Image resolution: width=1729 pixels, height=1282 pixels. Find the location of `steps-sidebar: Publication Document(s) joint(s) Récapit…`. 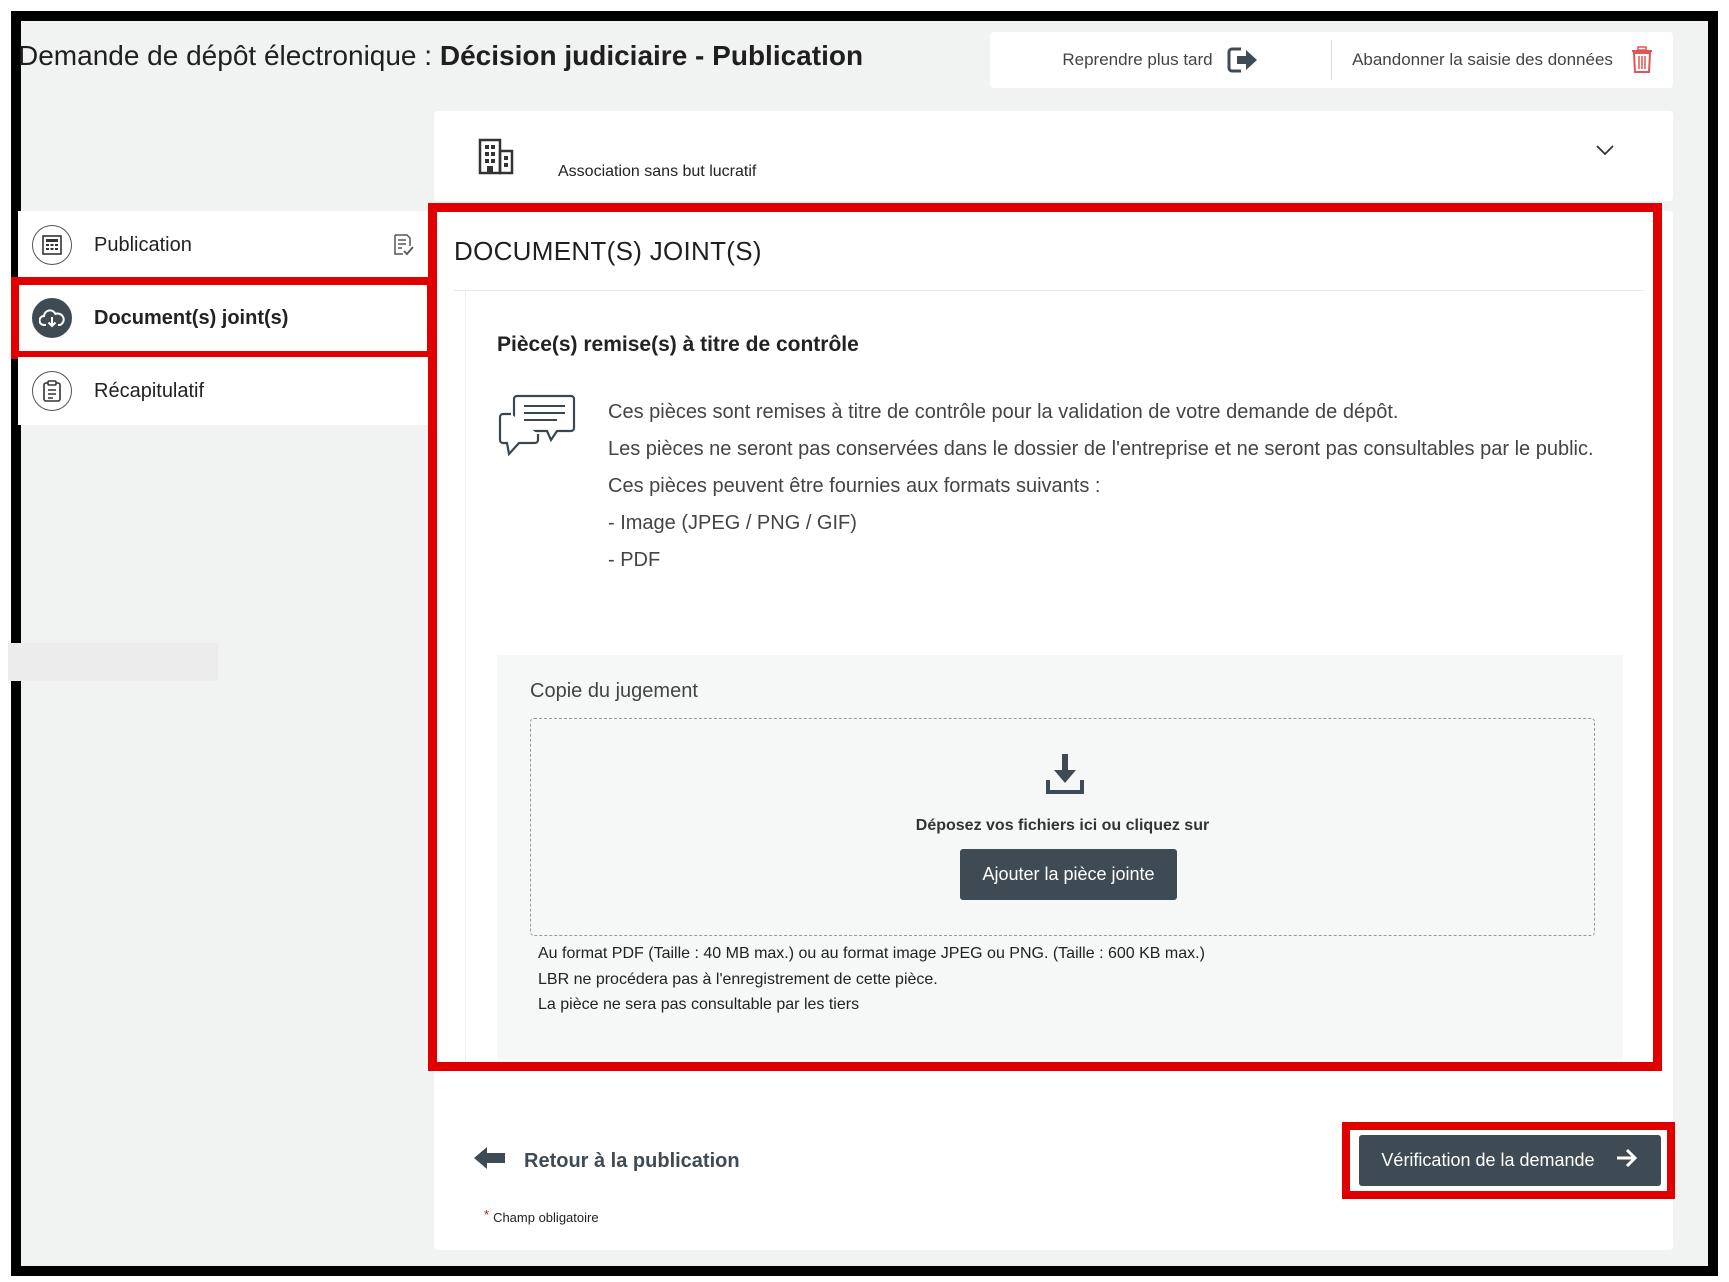

steps-sidebar: Publication Document(s) joint(s) Récapit… is located at coordinates (223, 320).